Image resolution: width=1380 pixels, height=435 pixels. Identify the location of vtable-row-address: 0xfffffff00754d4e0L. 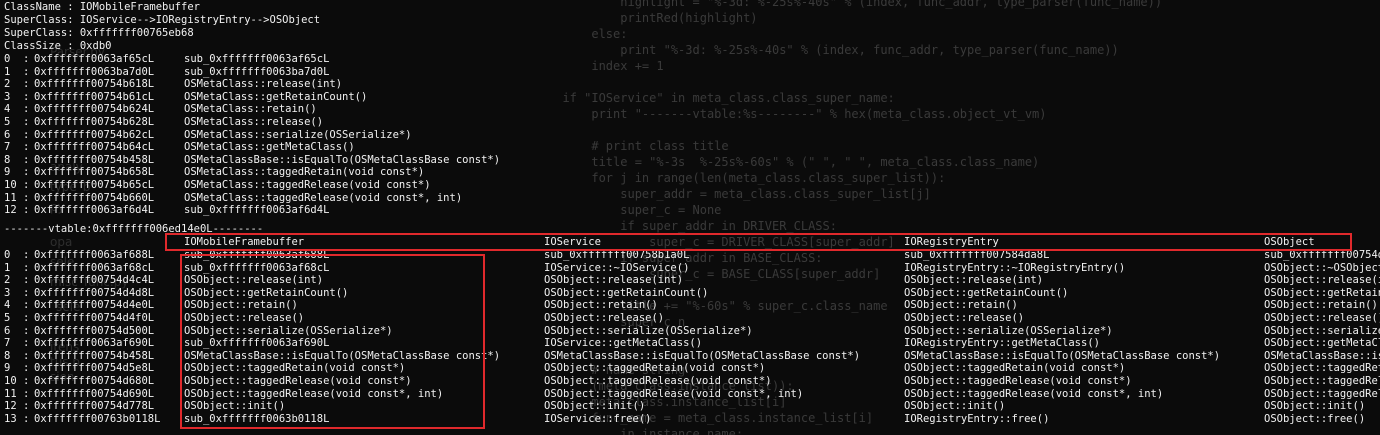
(94, 305).